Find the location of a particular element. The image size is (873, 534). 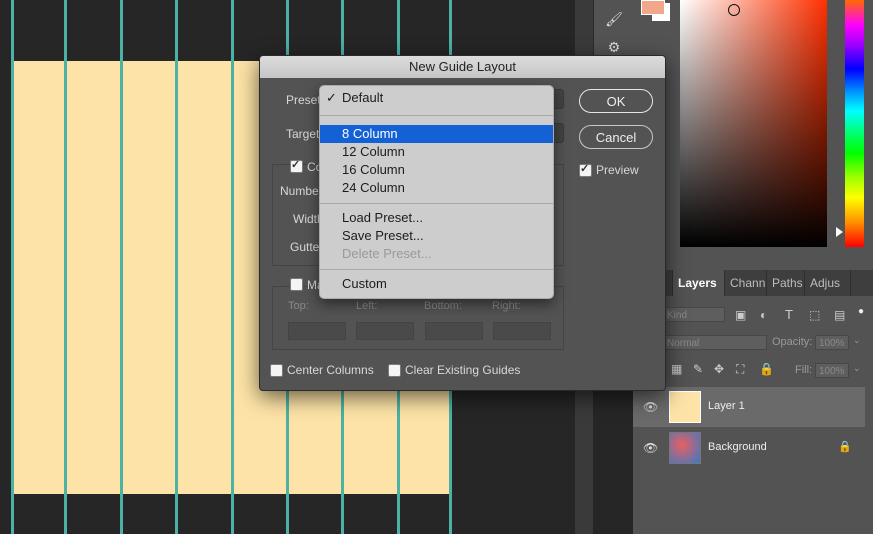

clear-existing-guides-label: Clear Existing Guides is located at coordinates (463, 370).